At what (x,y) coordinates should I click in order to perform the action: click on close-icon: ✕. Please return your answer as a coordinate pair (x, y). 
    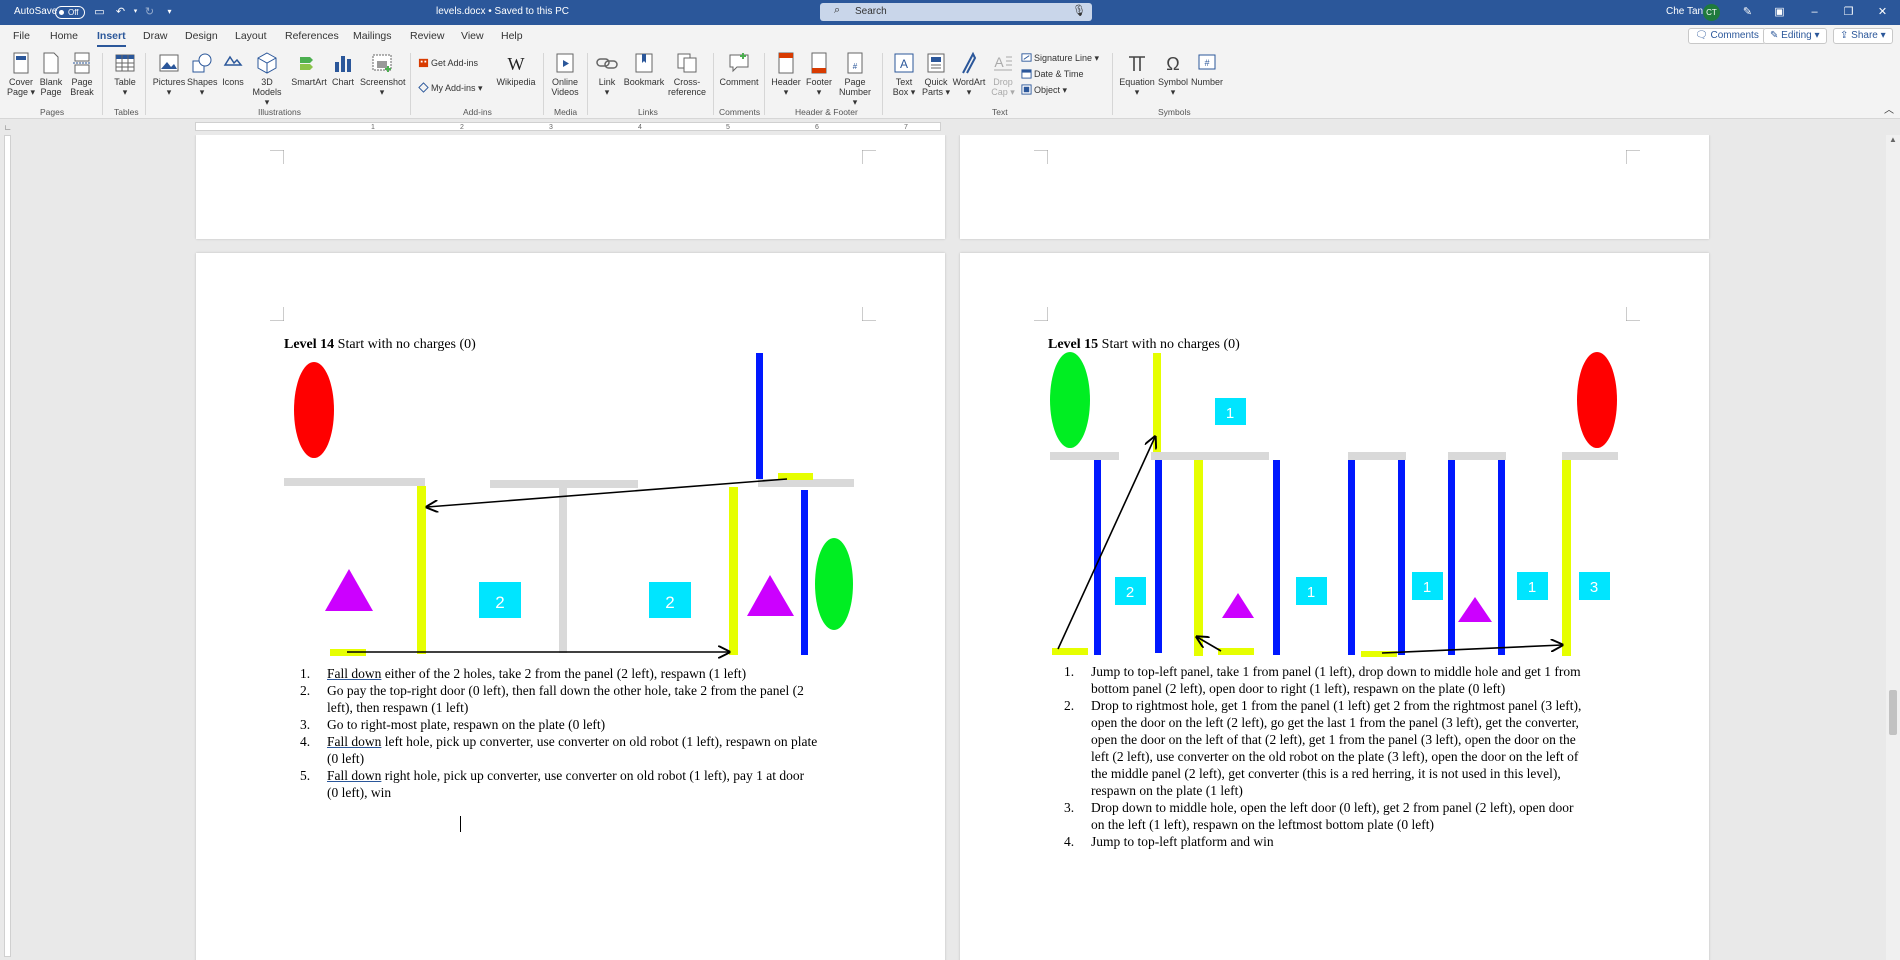
    Looking at the image, I should click on (1882, 12).